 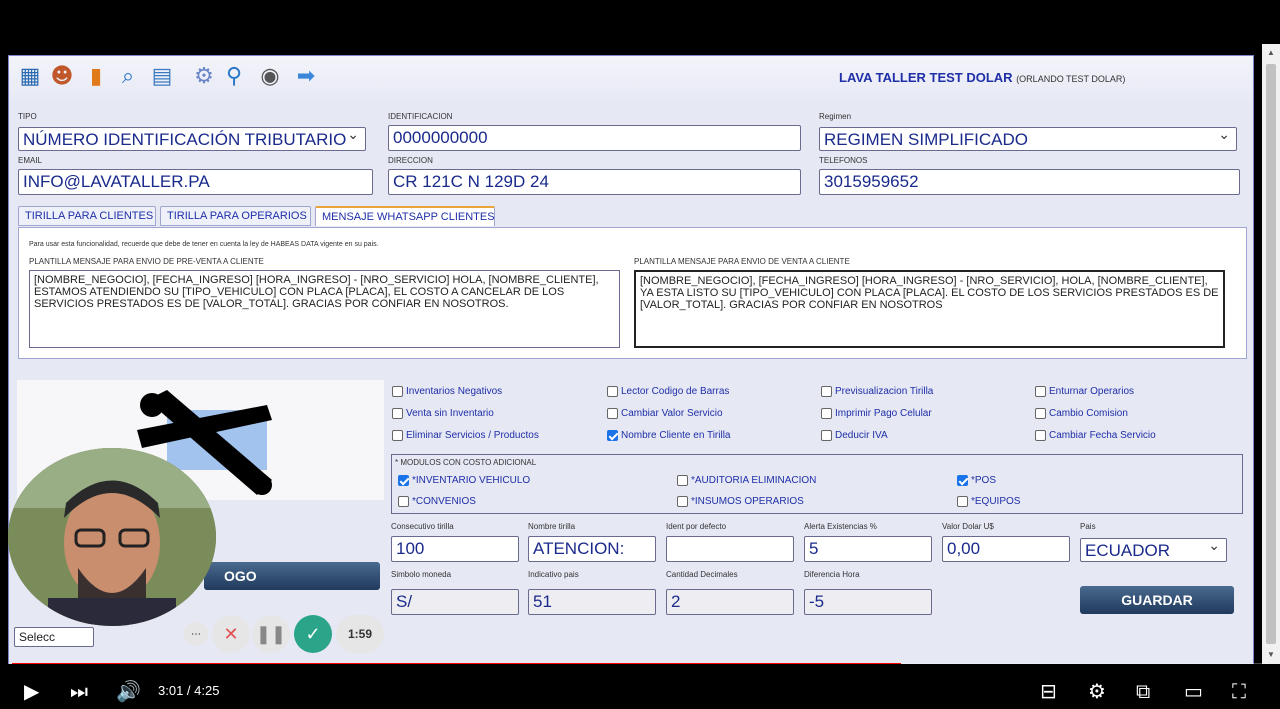 What do you see at coordinates (861, 435) in the screenshot?
I see `option-label: Deducir IVA` at bounding box center [861, 435].